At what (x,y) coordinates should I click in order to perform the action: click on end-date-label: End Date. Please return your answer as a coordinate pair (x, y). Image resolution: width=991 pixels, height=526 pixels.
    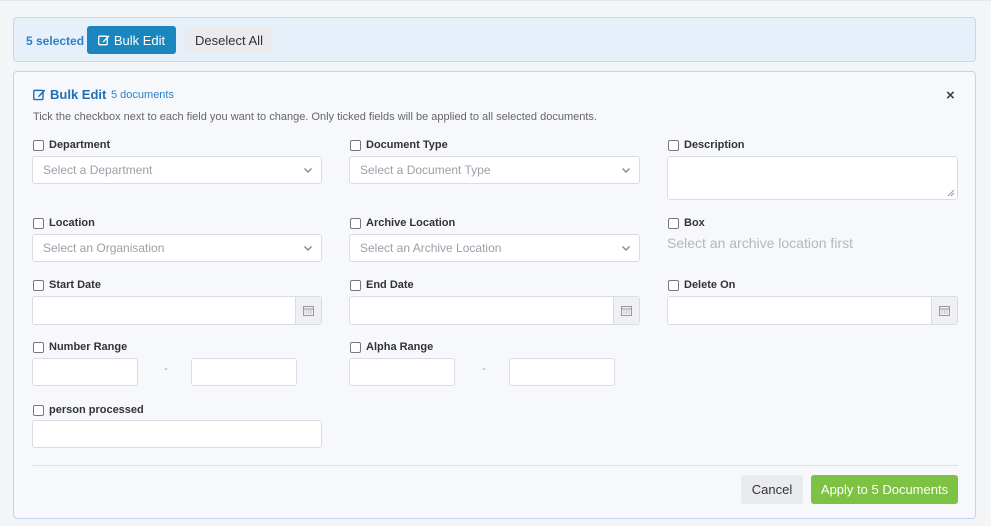
    Looking at the image, I should click on (382, 285).